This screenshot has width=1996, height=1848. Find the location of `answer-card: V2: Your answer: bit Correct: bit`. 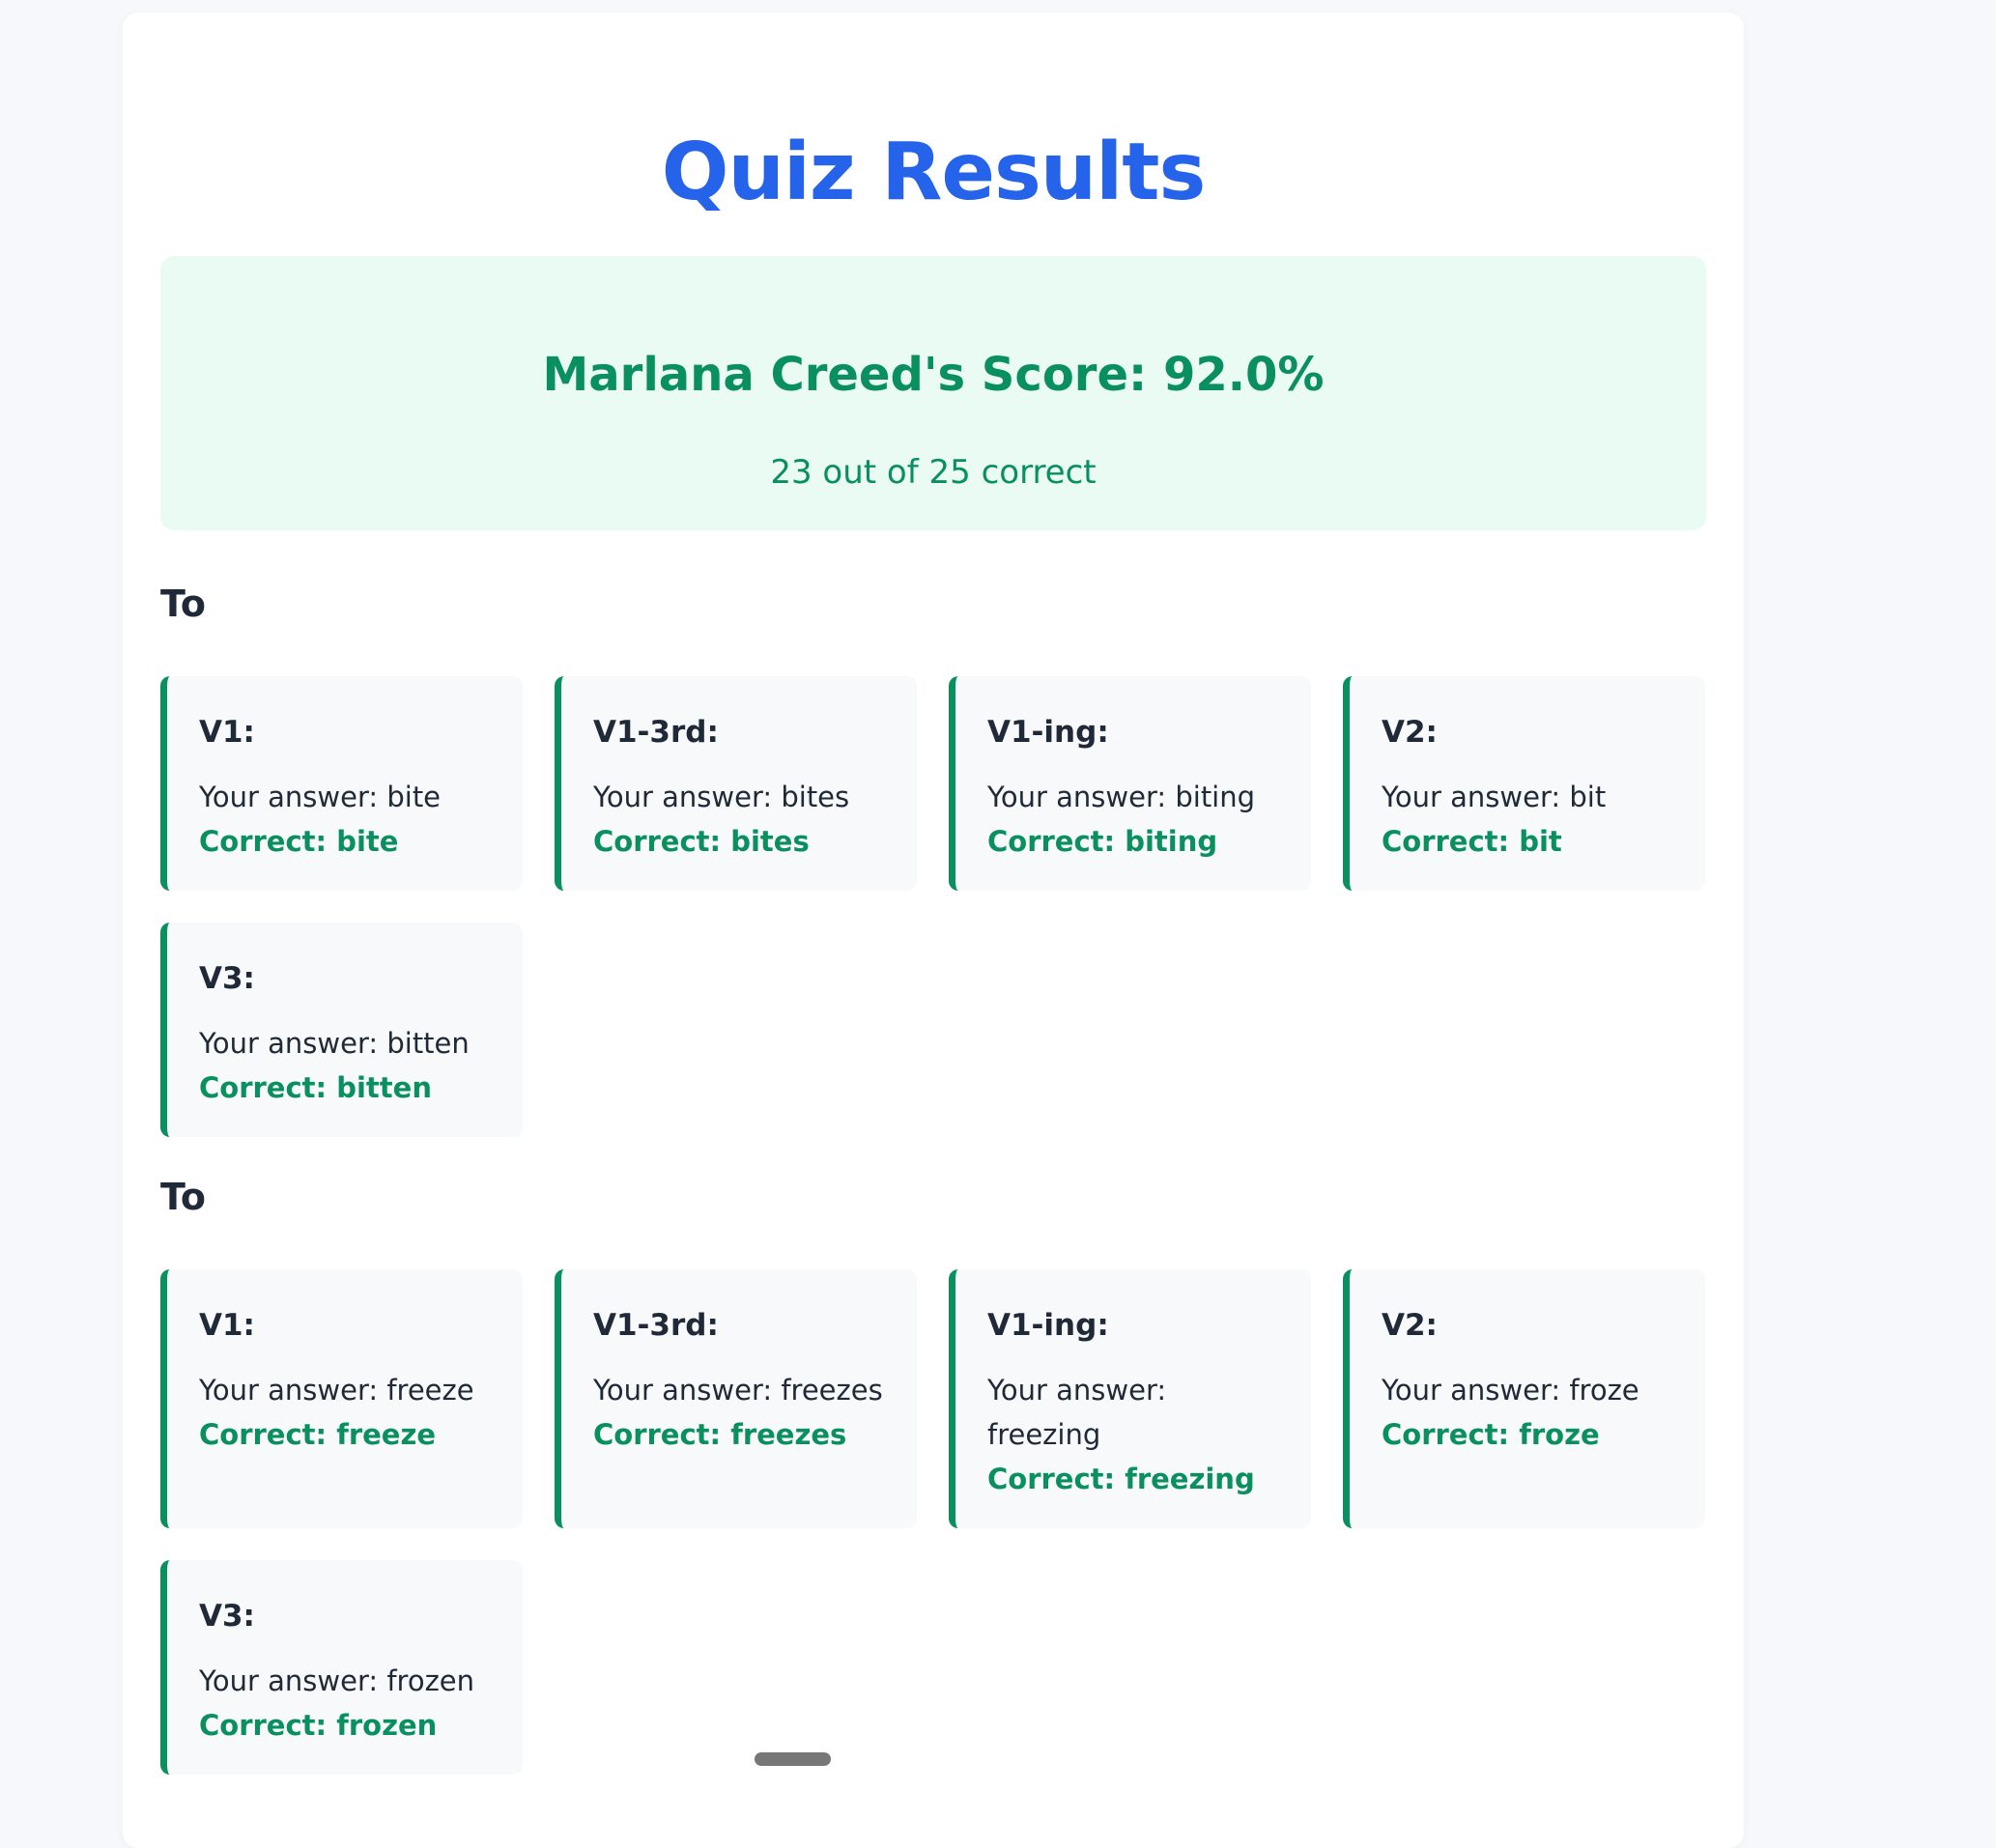

answer-card: V2: Your answer: bit Correct: bit is located at coordinates (1524, 783).